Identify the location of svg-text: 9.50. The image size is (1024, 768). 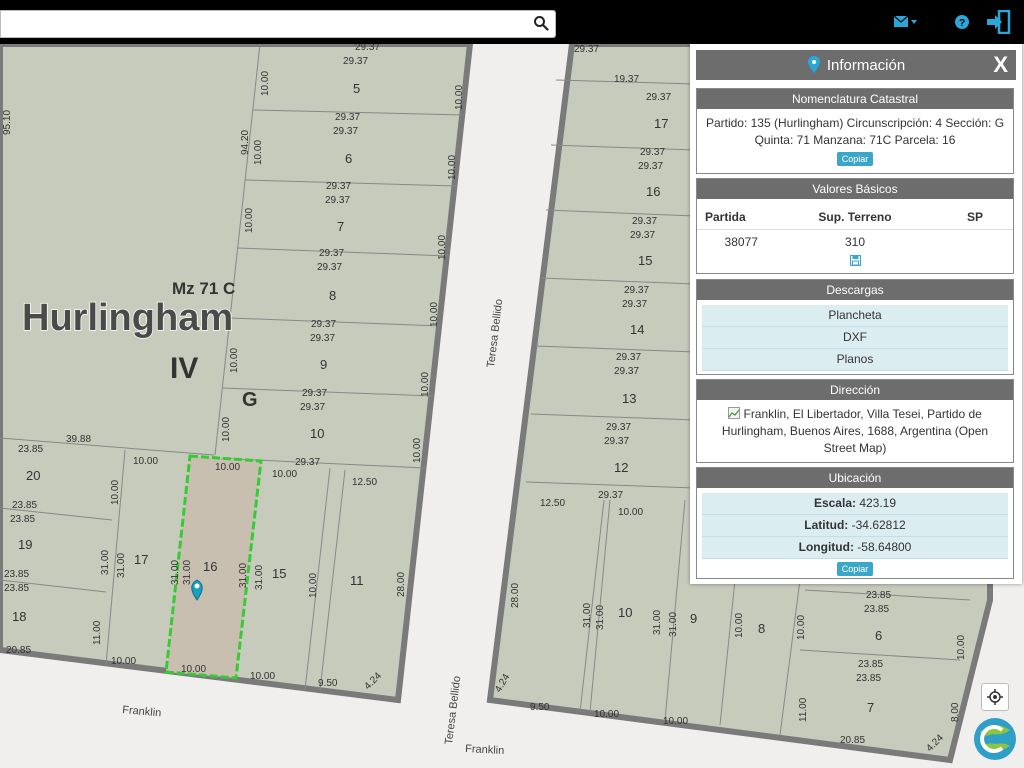
(540, 707).